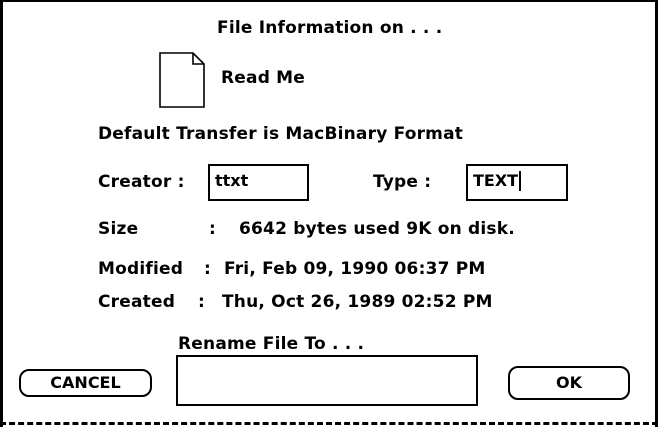 Image resolution: width=658 pixels, height=427 pixels. What do you see at coordinates (402, 182) in the screenshot?
I see `type-label: Type :` at bounding box center [402, 182].